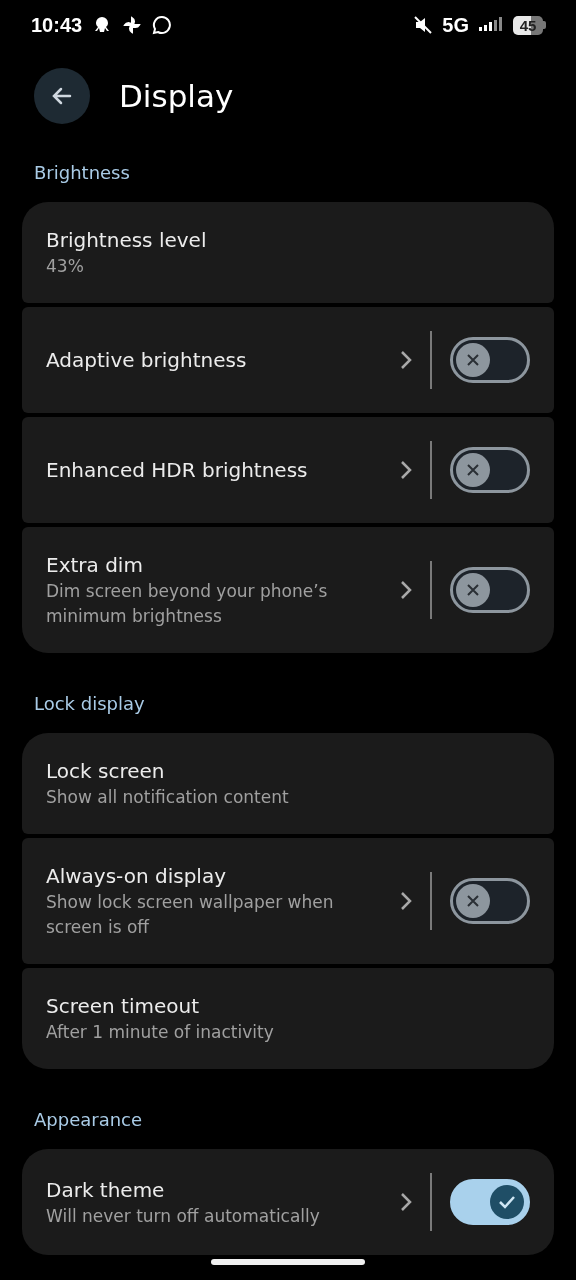 The height and width of the screenshot is (1280, 576). I want to click on setting-row: Dark theme Will never turn off automatically, so click(288, 1202).